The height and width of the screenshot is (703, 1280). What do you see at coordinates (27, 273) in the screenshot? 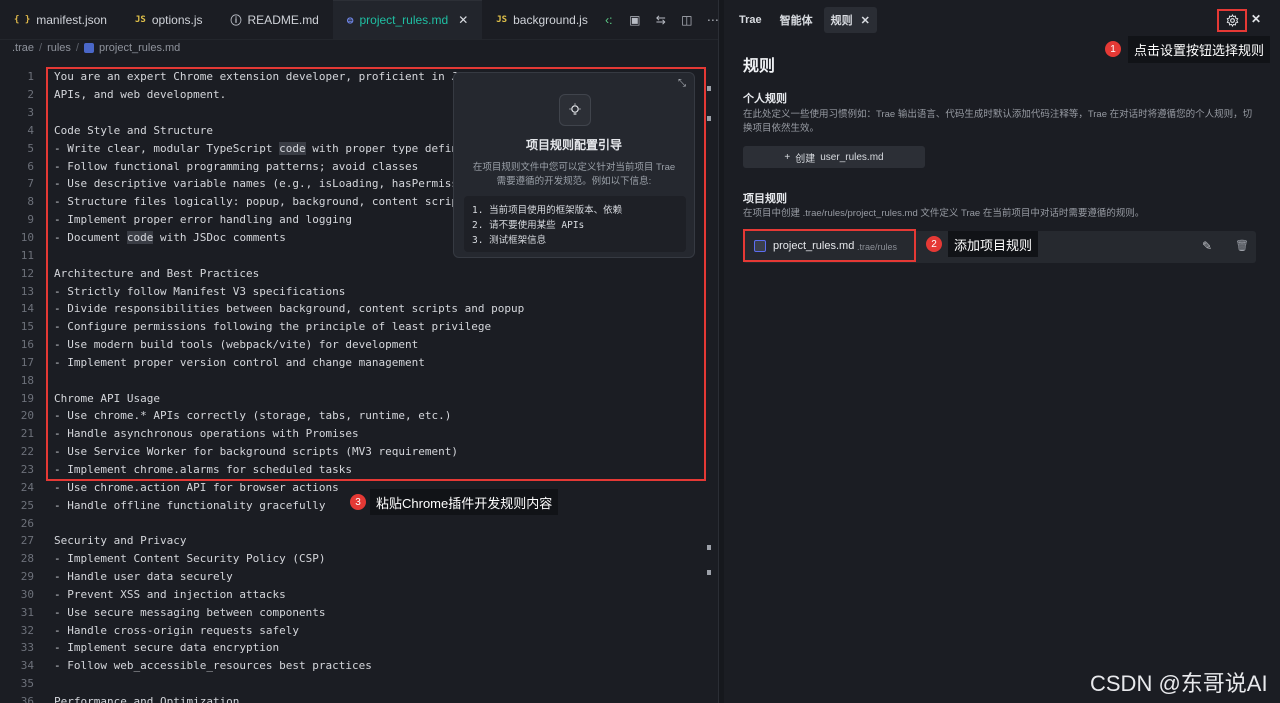
I see `line-number: 12` at bounding box center [27, 273].